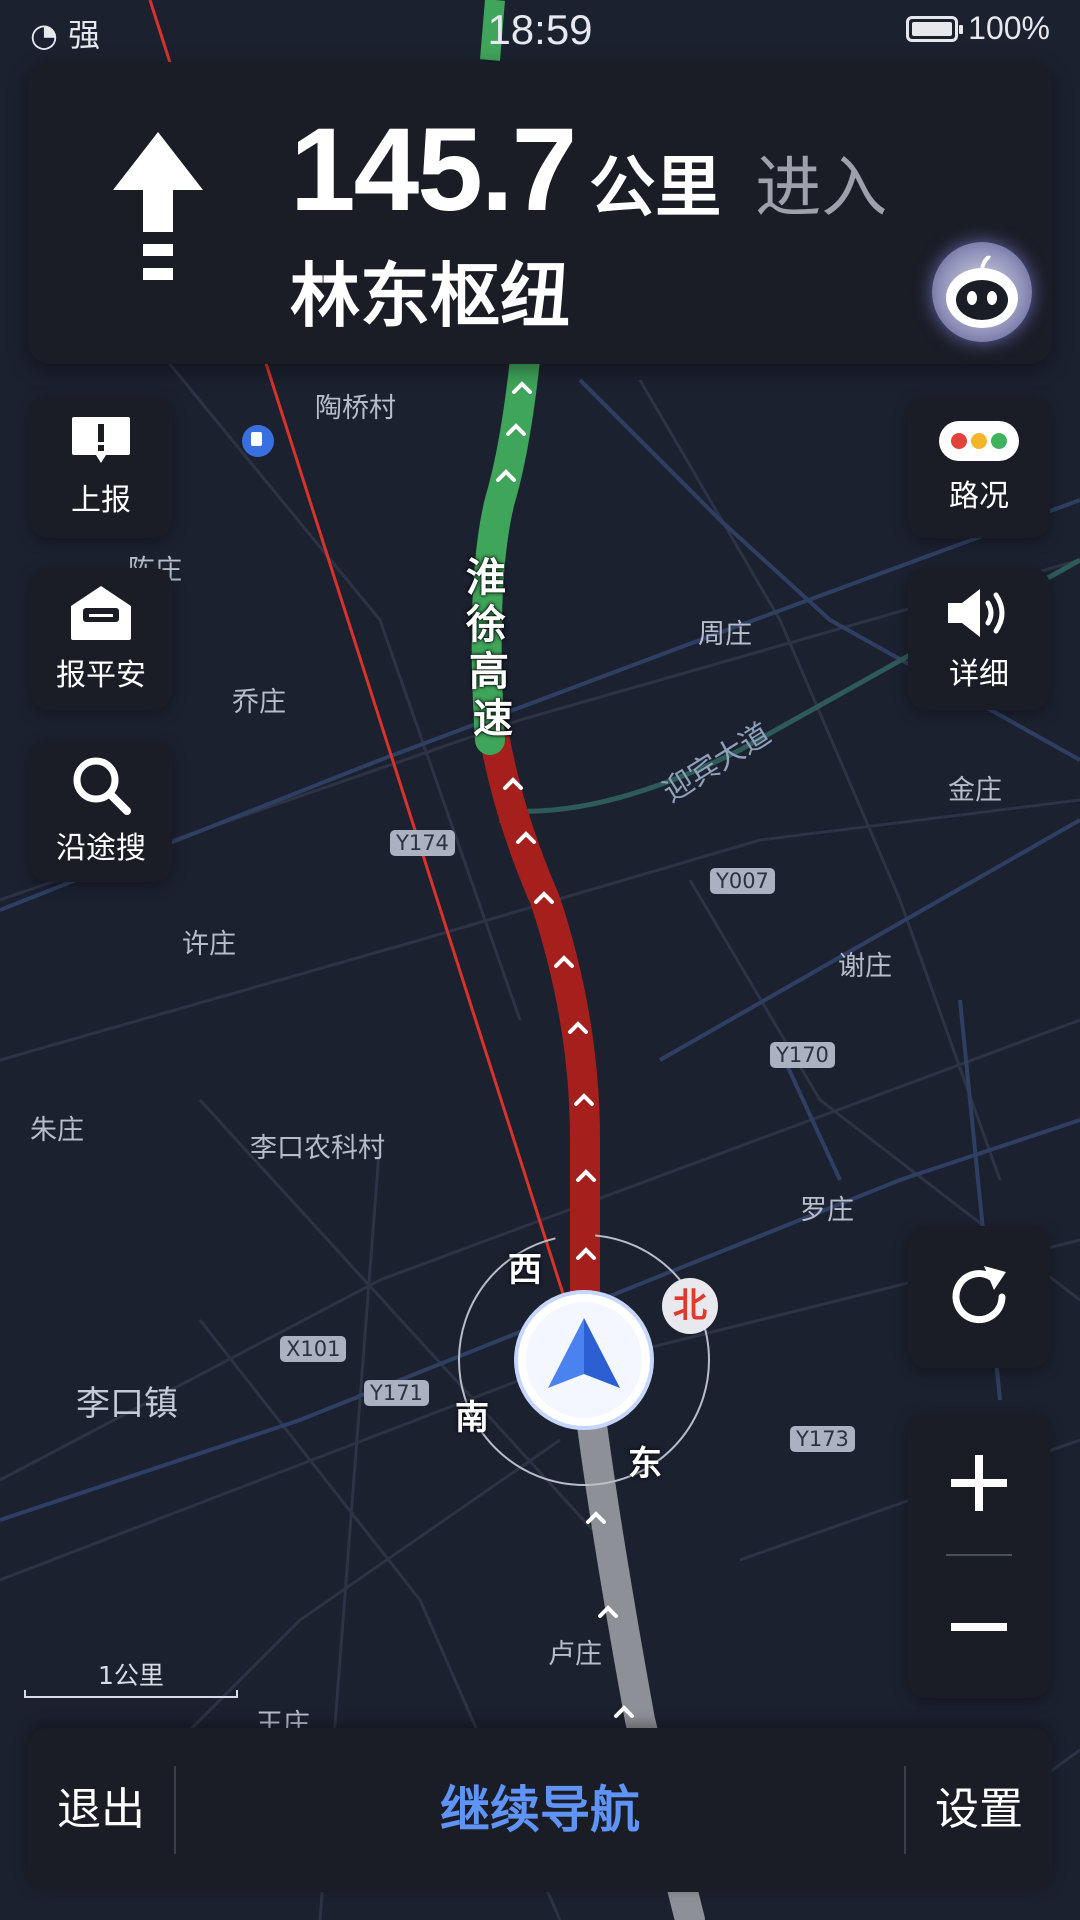 The image size is (1080, 1920). What do you see at coordinates (588, 170) in the screenshot?
I see `distance-line: 145.7 公里 进入` at bounding box center [588, 170].